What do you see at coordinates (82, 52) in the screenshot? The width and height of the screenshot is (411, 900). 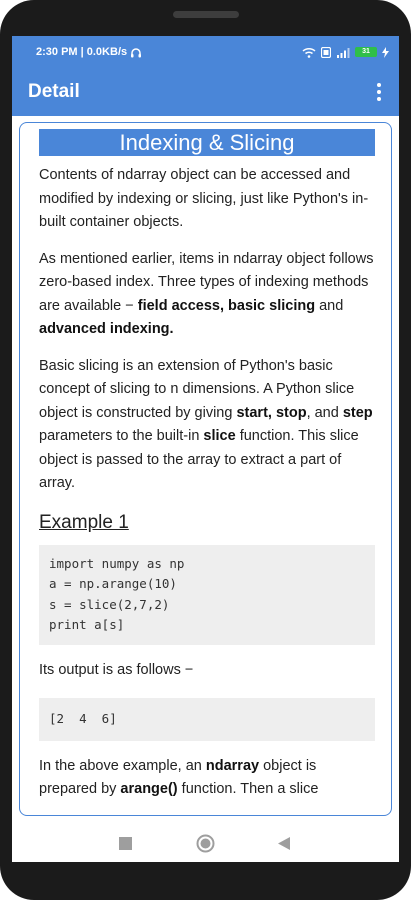 I see `status-time: 2:30 PM | 0.0KB/s` at bounding box center [82, 52].